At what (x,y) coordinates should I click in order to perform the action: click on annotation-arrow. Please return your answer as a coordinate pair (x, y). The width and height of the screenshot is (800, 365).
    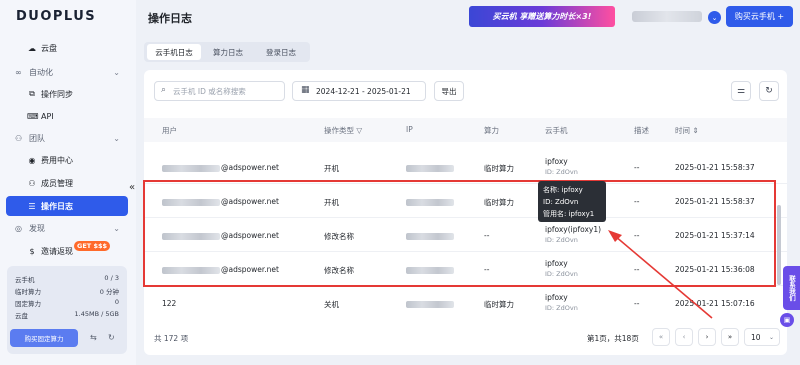
    Looking at the image, I should click on (660, 274).